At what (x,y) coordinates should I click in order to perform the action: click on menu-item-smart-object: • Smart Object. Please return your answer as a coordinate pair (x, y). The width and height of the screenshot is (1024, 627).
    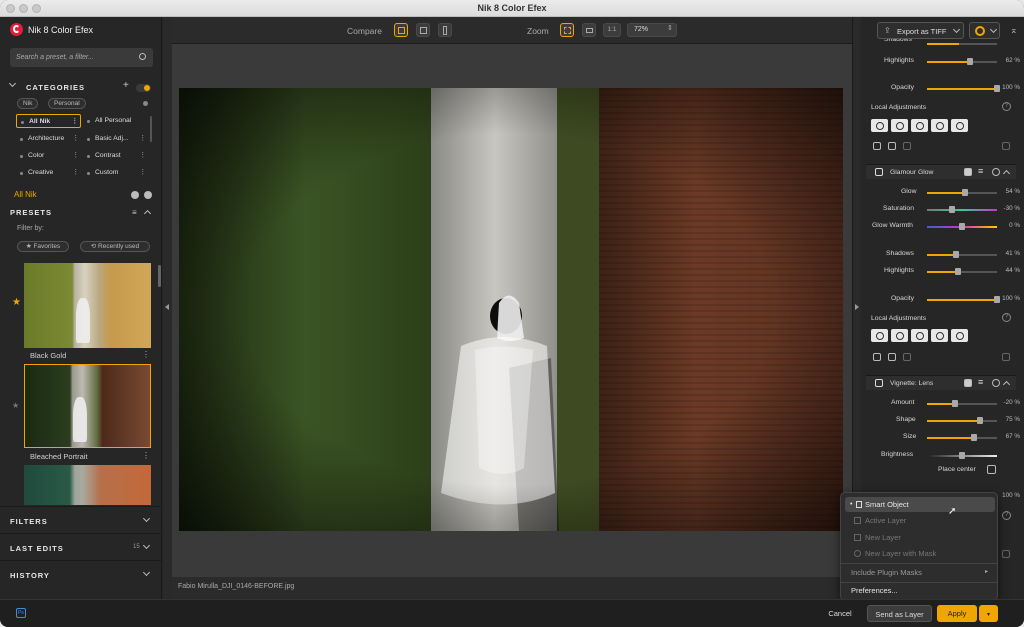
    Looking at the image, I should click on (920, 504).